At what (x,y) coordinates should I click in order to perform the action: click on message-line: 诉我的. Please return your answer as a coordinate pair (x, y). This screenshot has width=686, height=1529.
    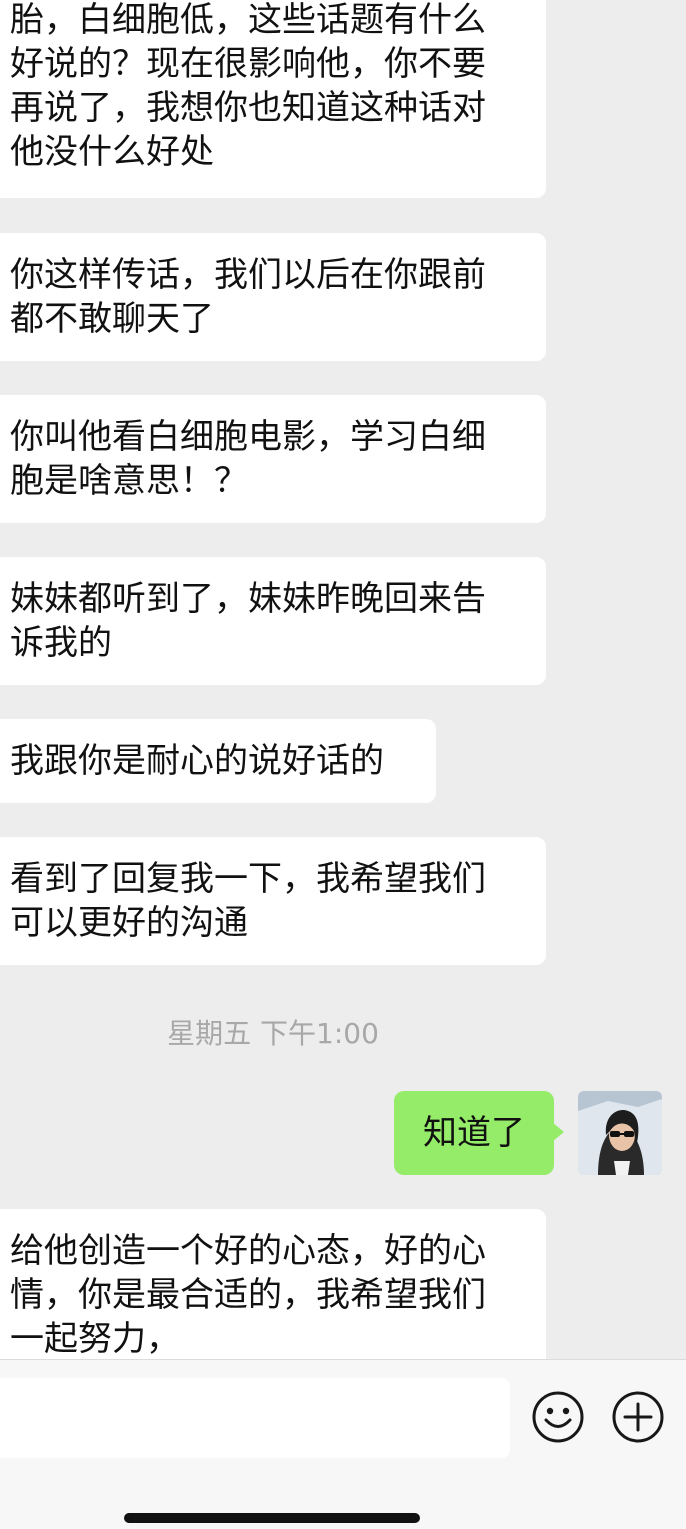
    Looking at the image, I should click on (61, 643).